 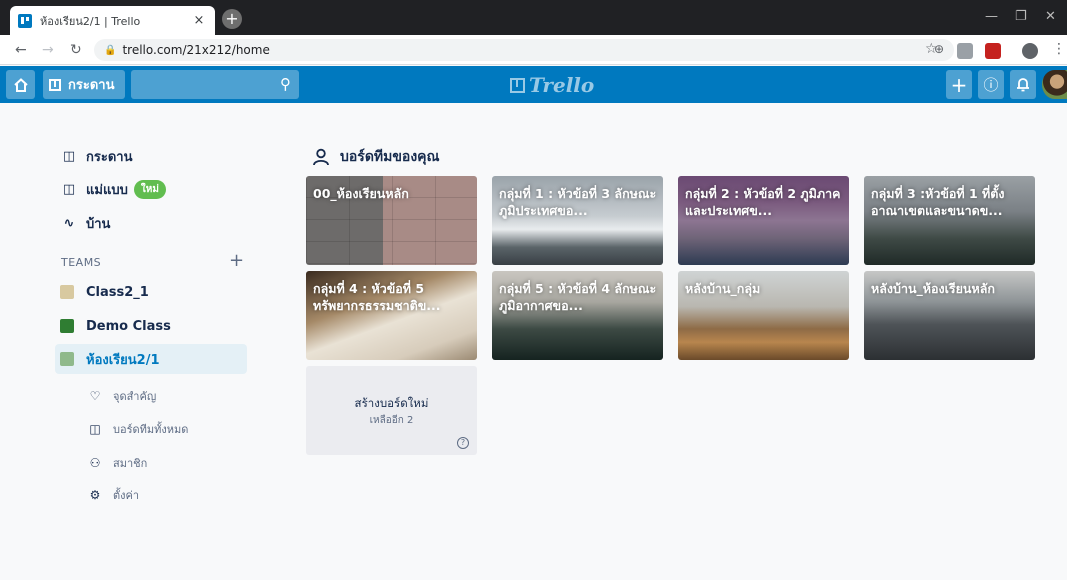 I want to click on address-bar: ← → ↻ 🔒 trello.com/21x212/home ⊕ ☆ ⋮, so click(x=533, y=50).